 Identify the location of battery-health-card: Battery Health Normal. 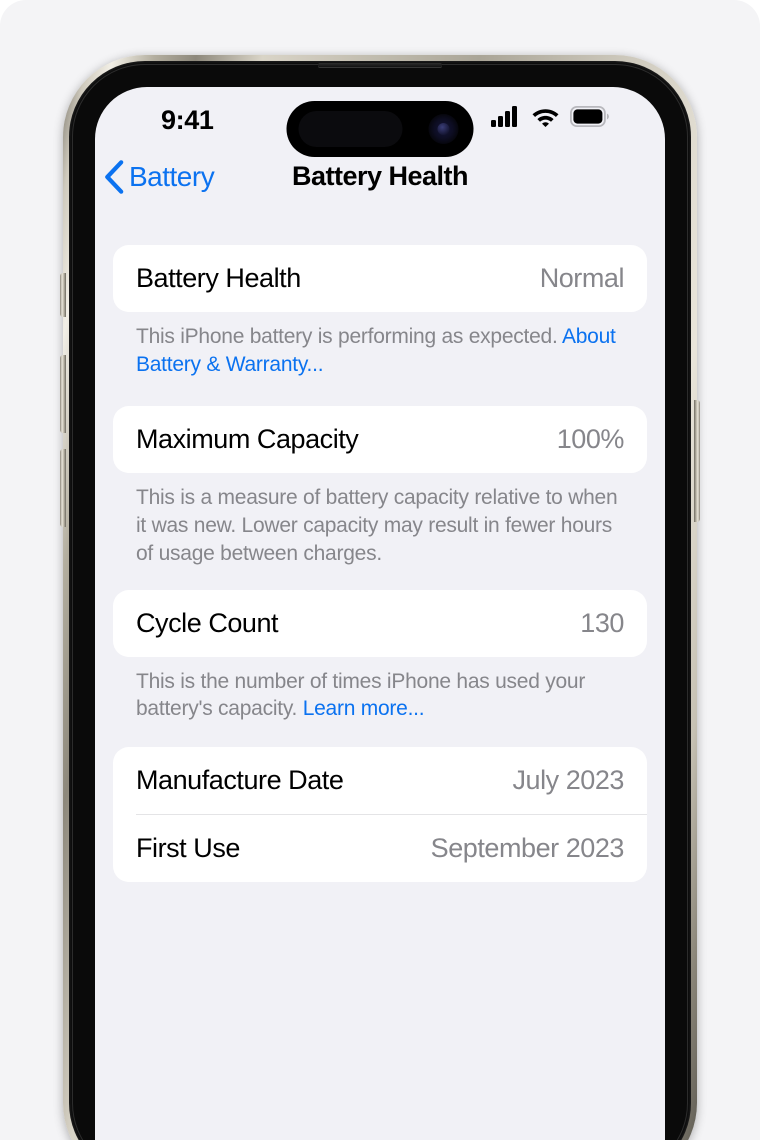
(380, 278).